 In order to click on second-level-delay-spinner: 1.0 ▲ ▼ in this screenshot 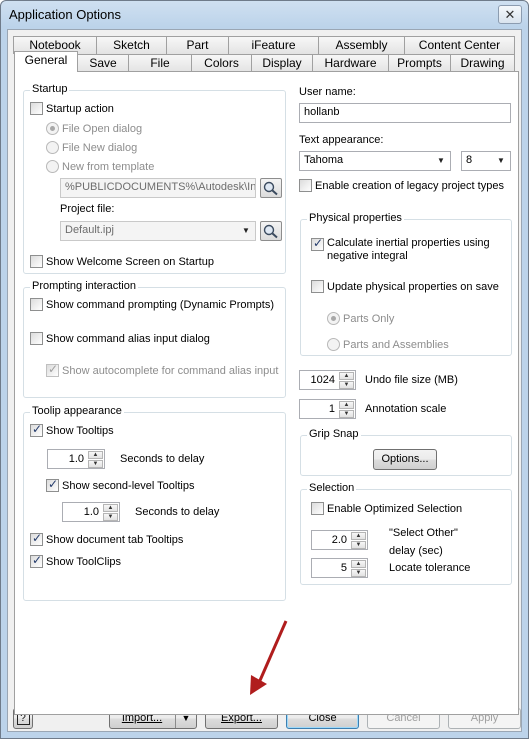, I will do `click(91, 512)`.